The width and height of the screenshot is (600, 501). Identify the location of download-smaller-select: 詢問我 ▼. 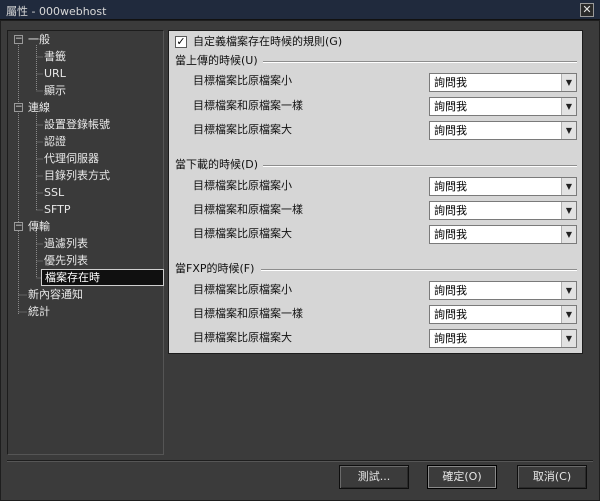
(503, 186).